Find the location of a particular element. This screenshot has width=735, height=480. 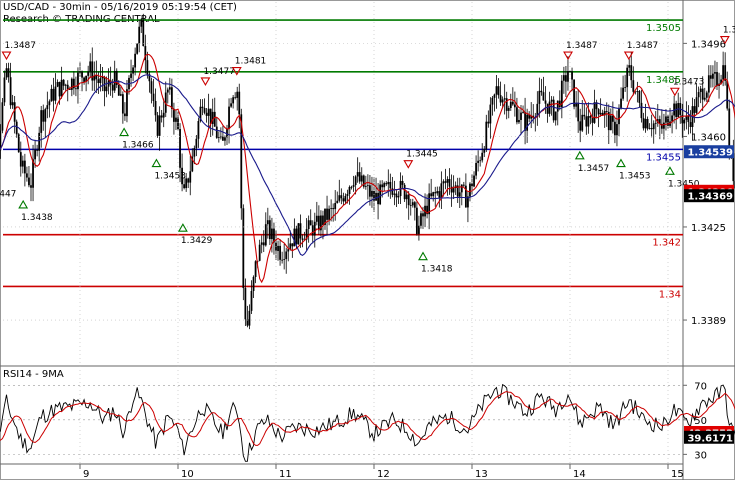

time-tick-label: 13 is located at coordinates (481, 474).